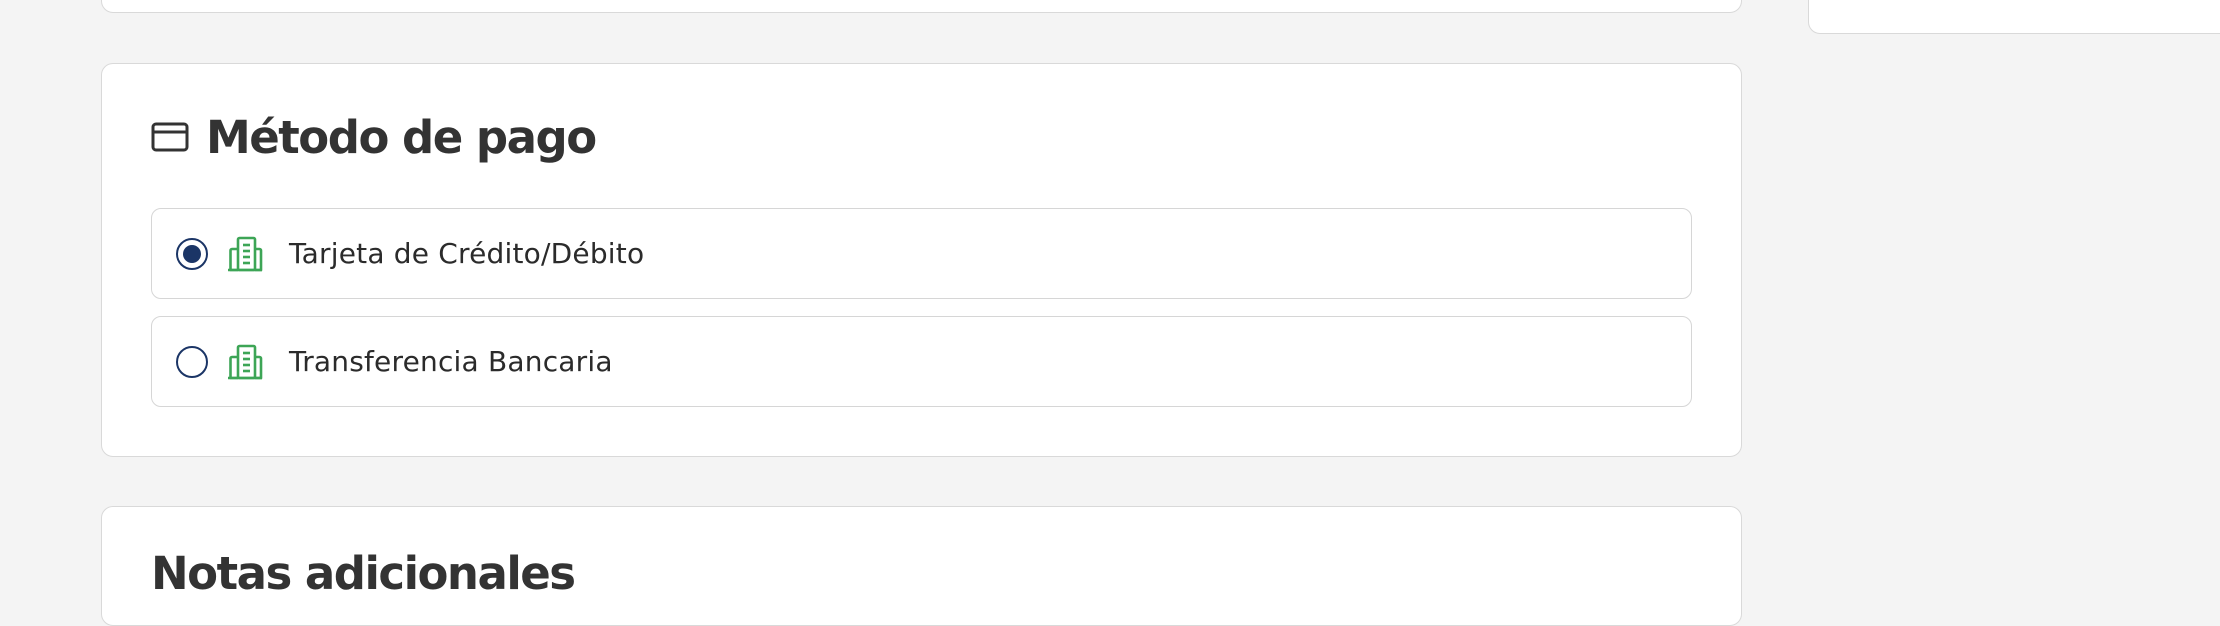 The height and width of the screenshot is (626, 2220). I want to click on radio-card, so click(192, 253).